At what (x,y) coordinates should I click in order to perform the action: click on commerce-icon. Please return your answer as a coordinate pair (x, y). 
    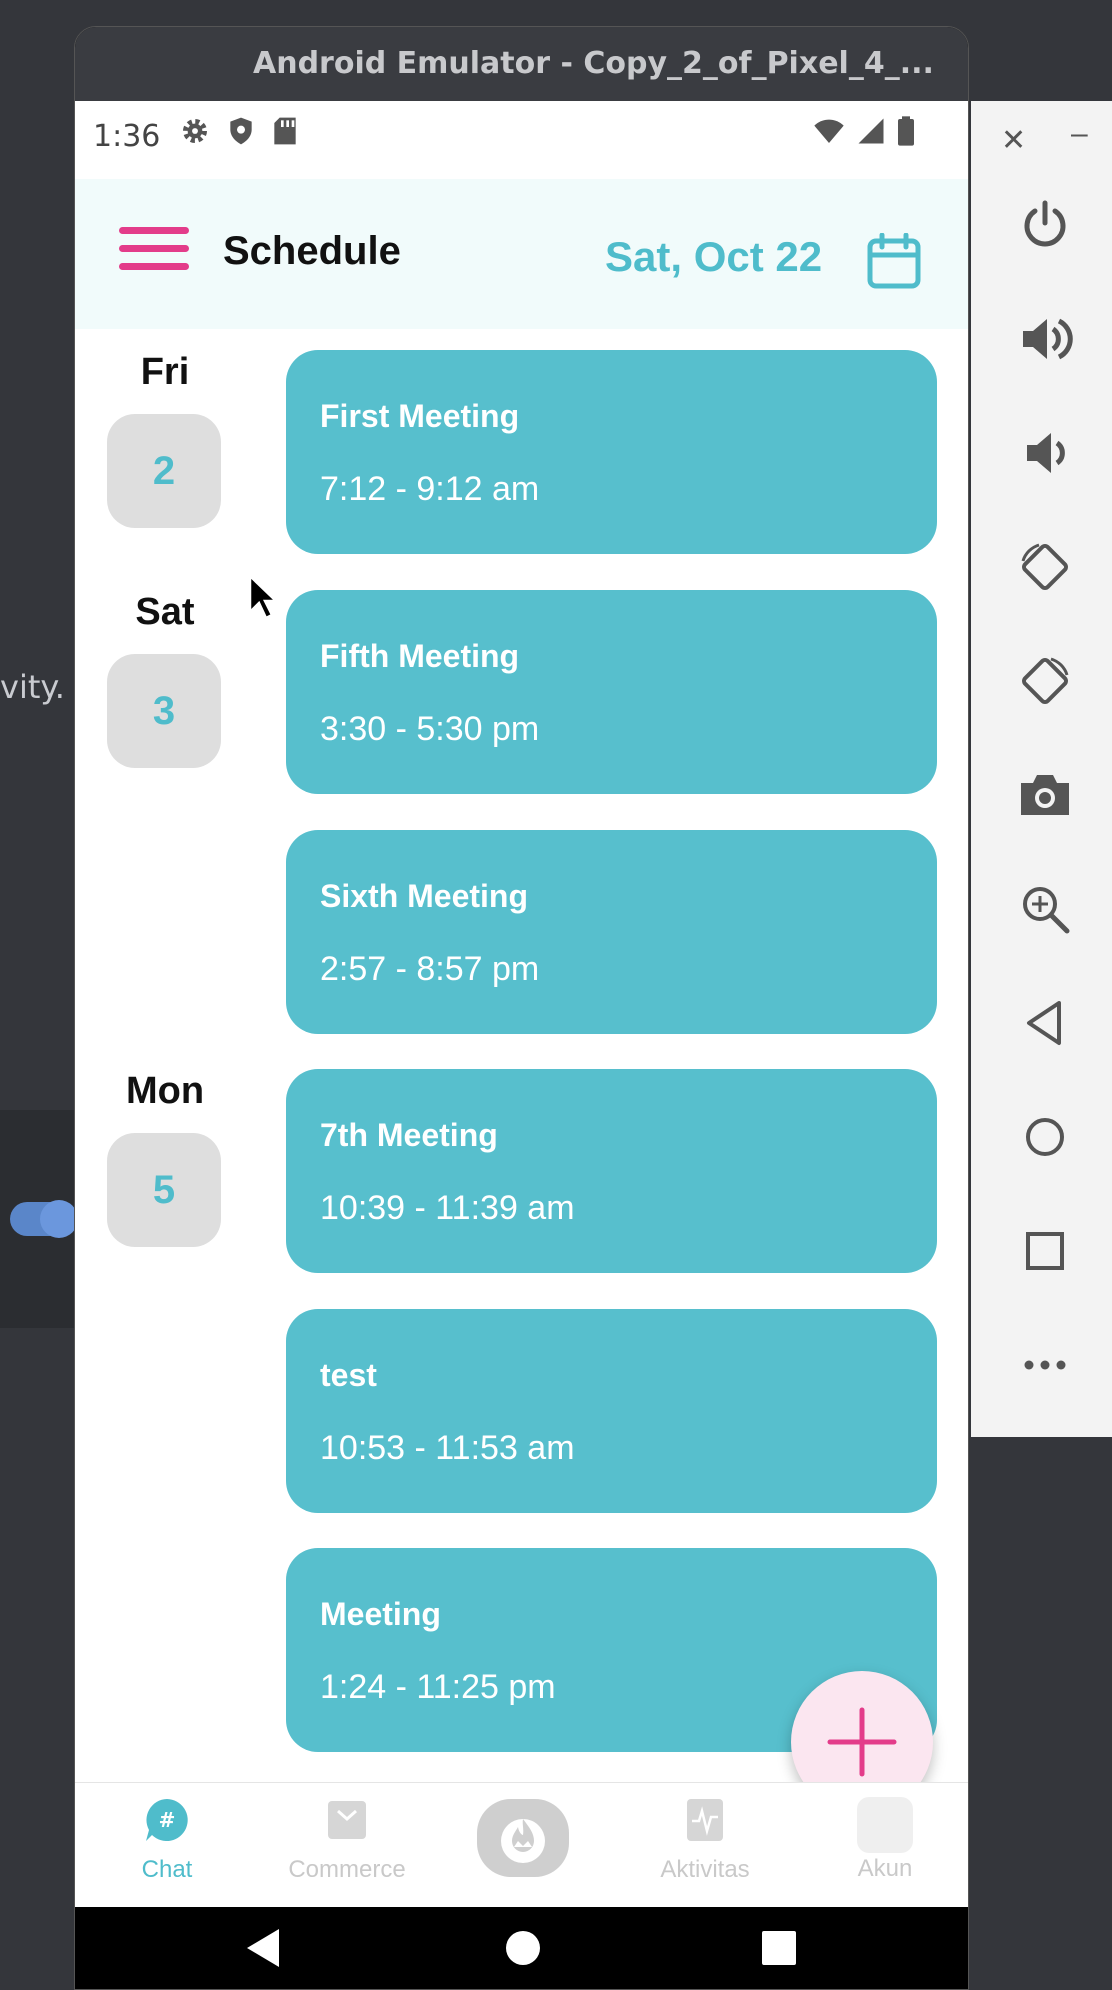
    Looking at the image, I should click on (347, 1820).